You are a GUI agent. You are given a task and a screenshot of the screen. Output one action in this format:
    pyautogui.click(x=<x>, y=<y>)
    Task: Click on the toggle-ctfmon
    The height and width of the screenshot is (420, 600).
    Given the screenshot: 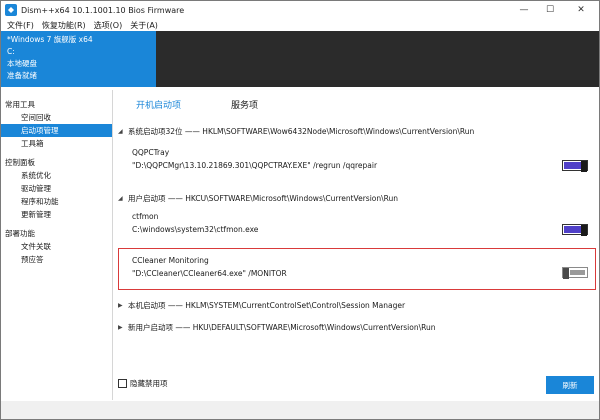 What is the action you would take?
    pyautogui.click(x=575, y=230)
    